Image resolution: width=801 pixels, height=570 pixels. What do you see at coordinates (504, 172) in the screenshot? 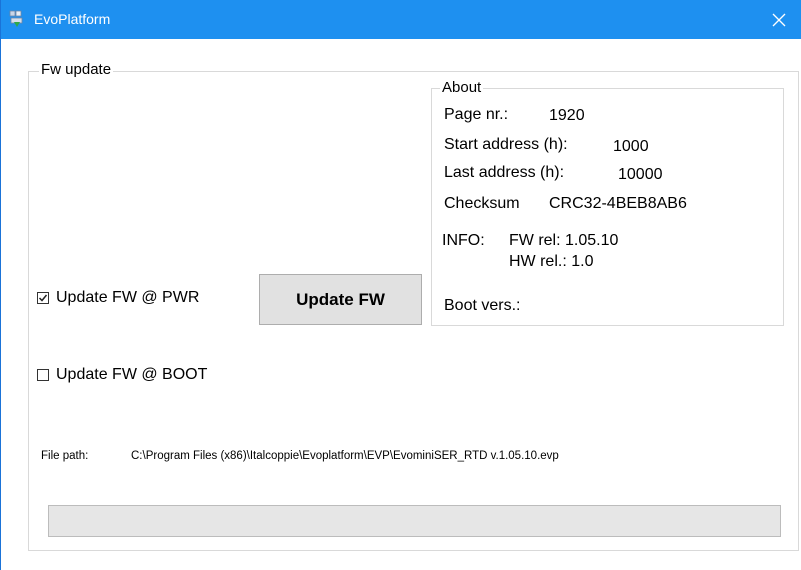
I see `last-address-label: Last address (h):` at bounding box center [504, 172].